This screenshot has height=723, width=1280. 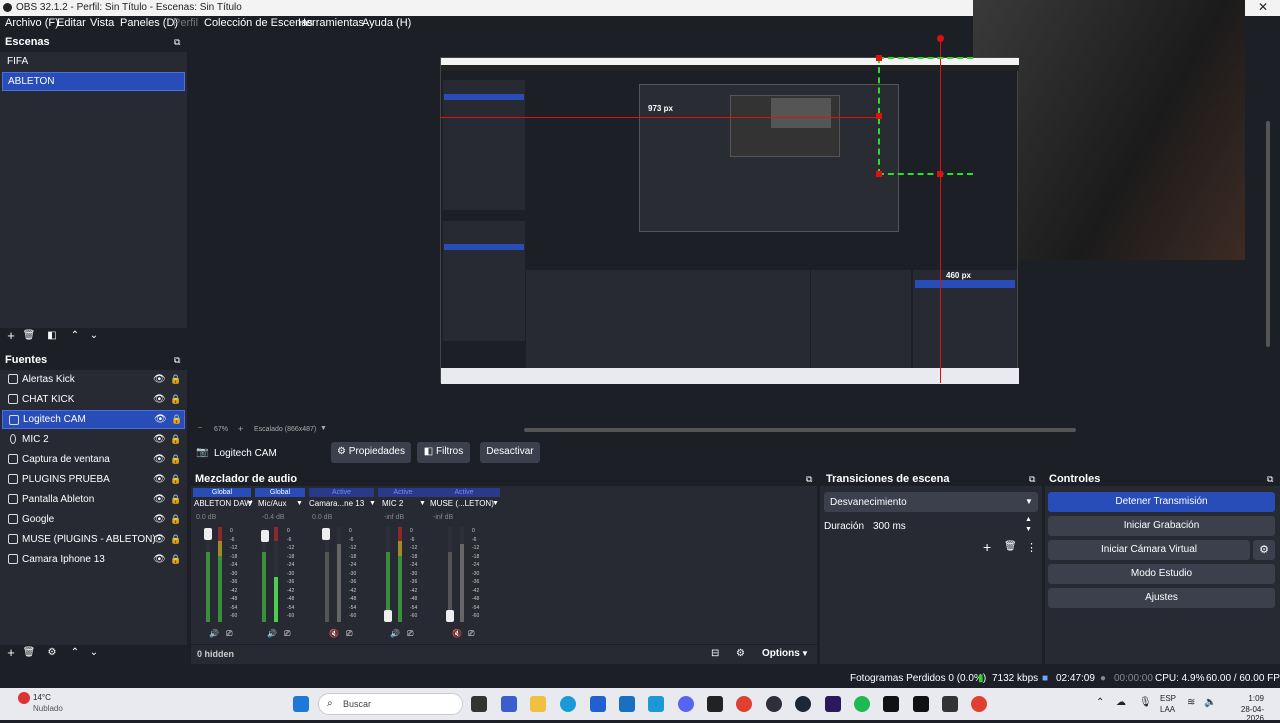 I want to click on scene-item-ableton: ABLETON, so click(x=93, y=81).